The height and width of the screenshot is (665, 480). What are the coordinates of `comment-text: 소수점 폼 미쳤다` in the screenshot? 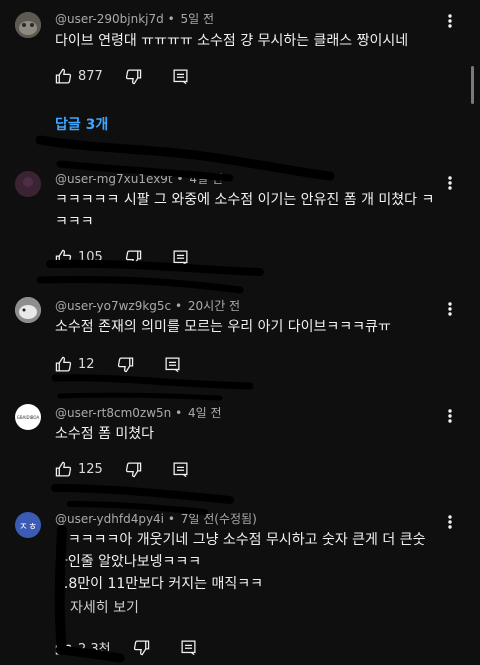 It's located at (105, 434).